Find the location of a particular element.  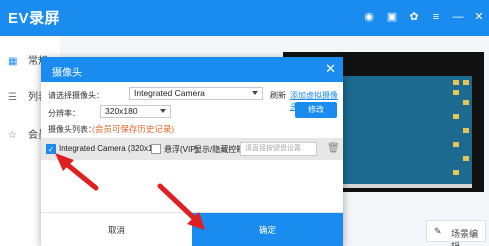

camera-enable-checkbox: ✓ is located at coordinates (51, 149).